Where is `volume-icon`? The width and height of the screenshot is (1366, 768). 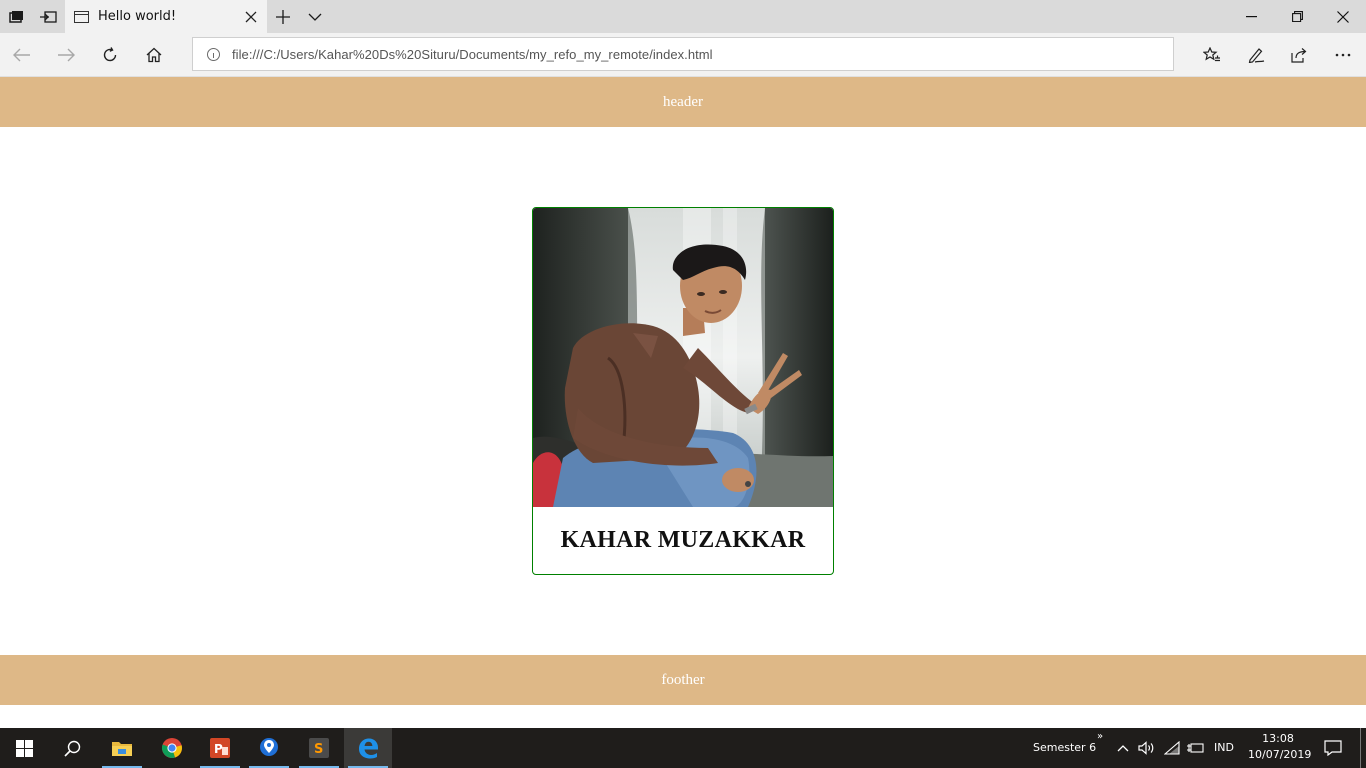
volume-icon is located at coordinates (1147, 748).